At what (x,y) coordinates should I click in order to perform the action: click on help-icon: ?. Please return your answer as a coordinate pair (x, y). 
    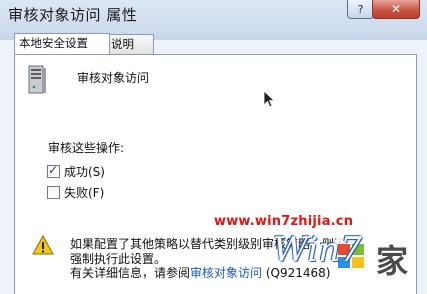
    Looking at the image, I should click on (360, 9).